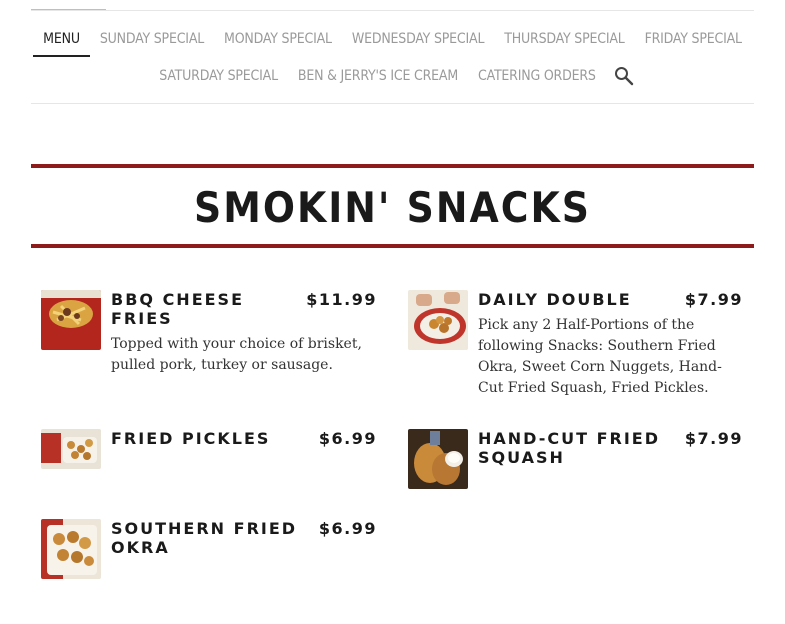 The height and width of the screenshot is (624, 785). What do you see at coordinates (71, 320) in the screenshot?
I see `bbq-cheese-fries-photo` at bounding box center [71, 320].